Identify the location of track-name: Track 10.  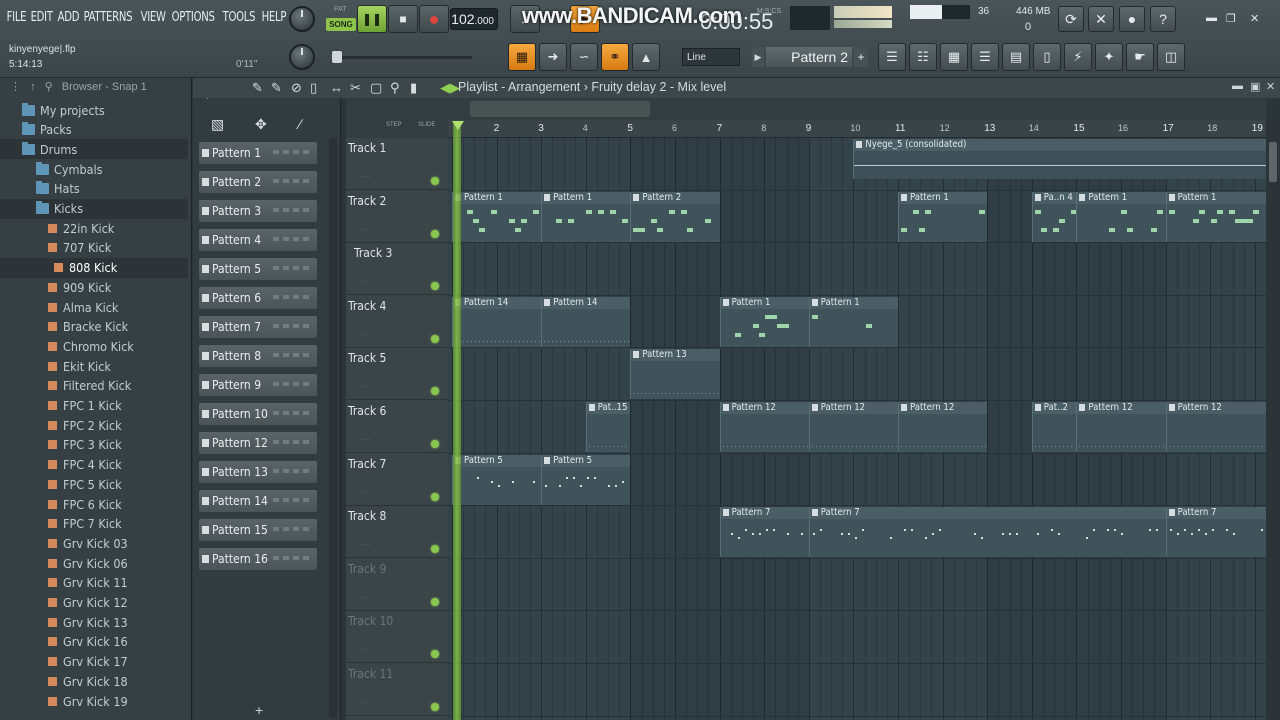
(370, 621).